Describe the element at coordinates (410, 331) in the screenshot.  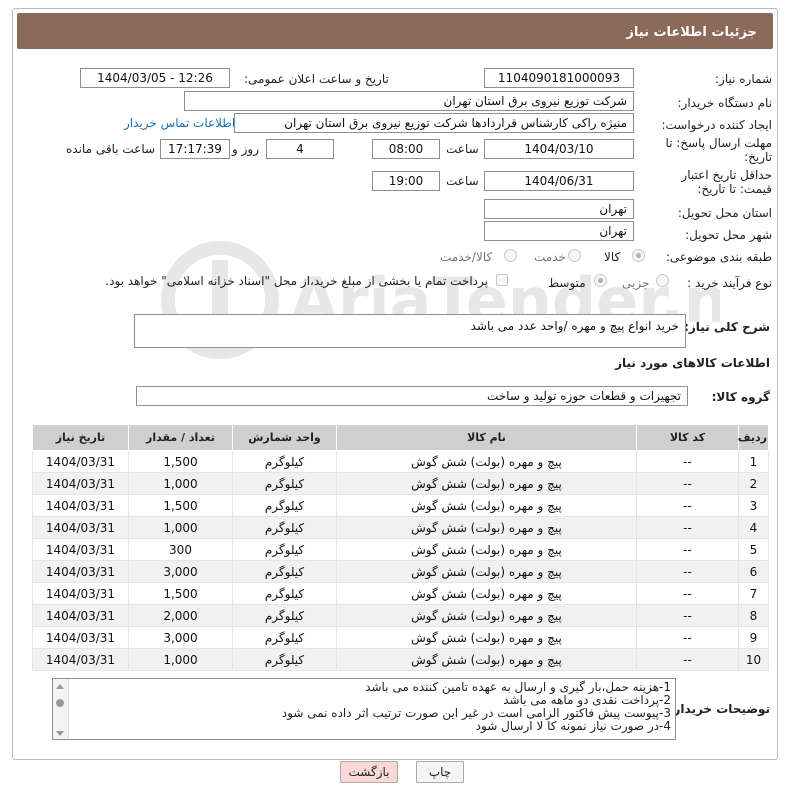
I see `description-value: خرید انواع پیچ و مهره /واحد عدد می باشد` at that location.